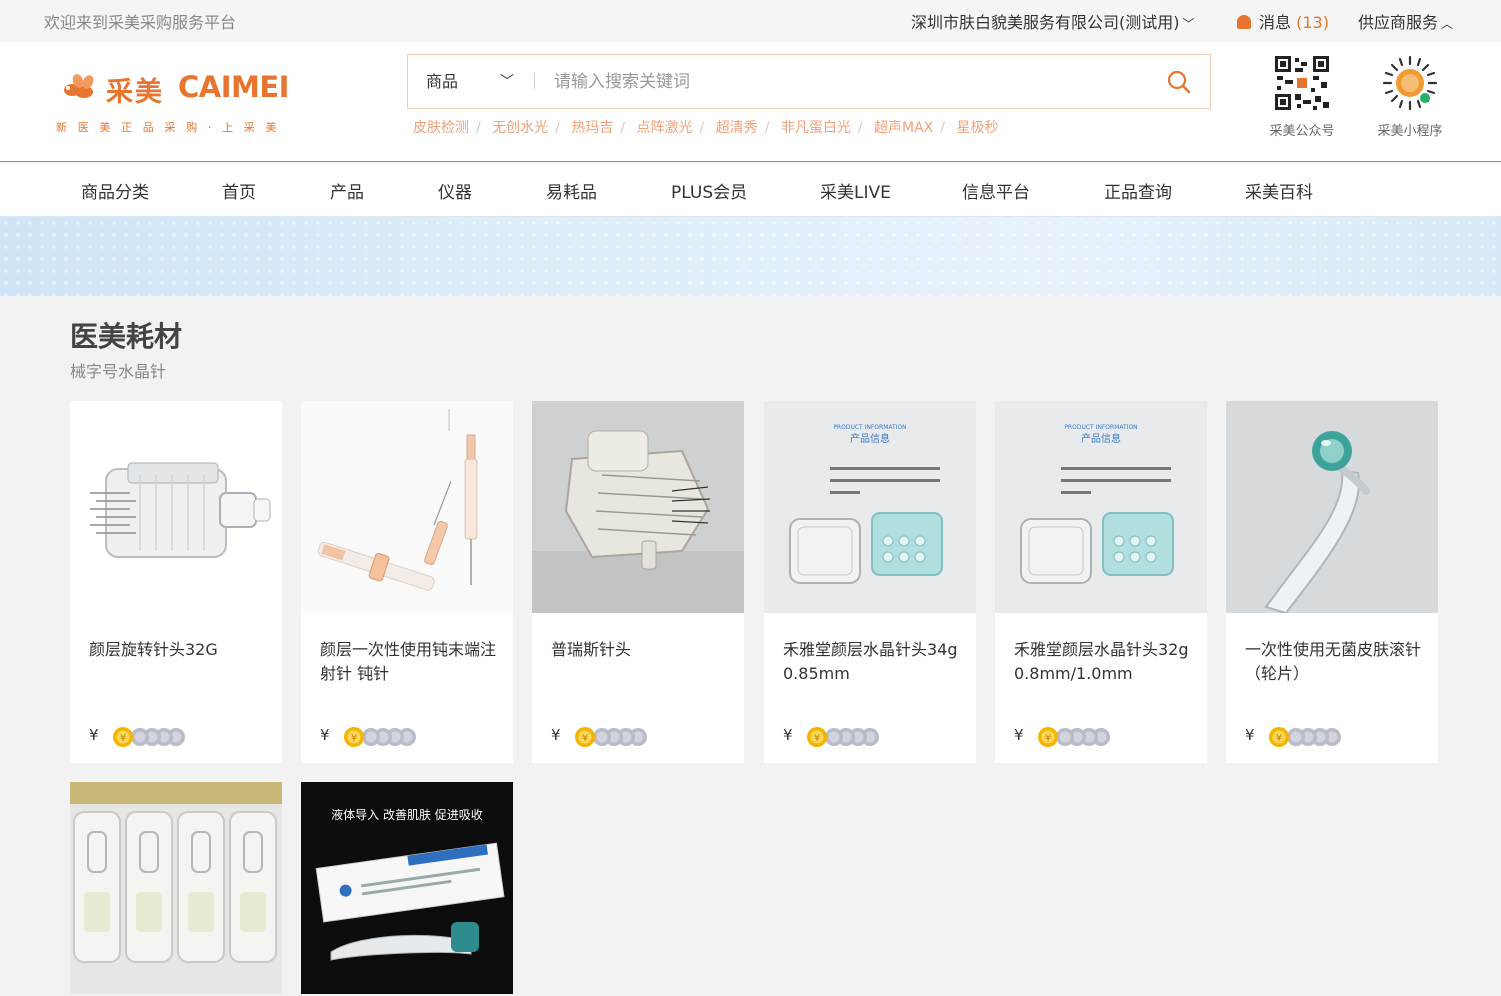 Image resolution: width=1501 pixels, height=996 pixels. I want to click on category-banner, so click(750, 256).